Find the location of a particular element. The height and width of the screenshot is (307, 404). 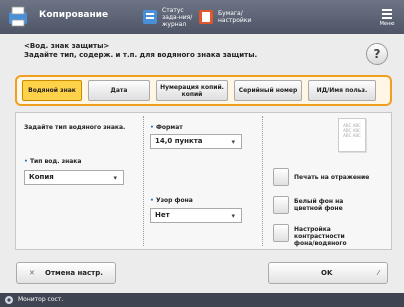

cancel-settings-button: ✕ Отмена настр. is located at coordinates (66, 273).